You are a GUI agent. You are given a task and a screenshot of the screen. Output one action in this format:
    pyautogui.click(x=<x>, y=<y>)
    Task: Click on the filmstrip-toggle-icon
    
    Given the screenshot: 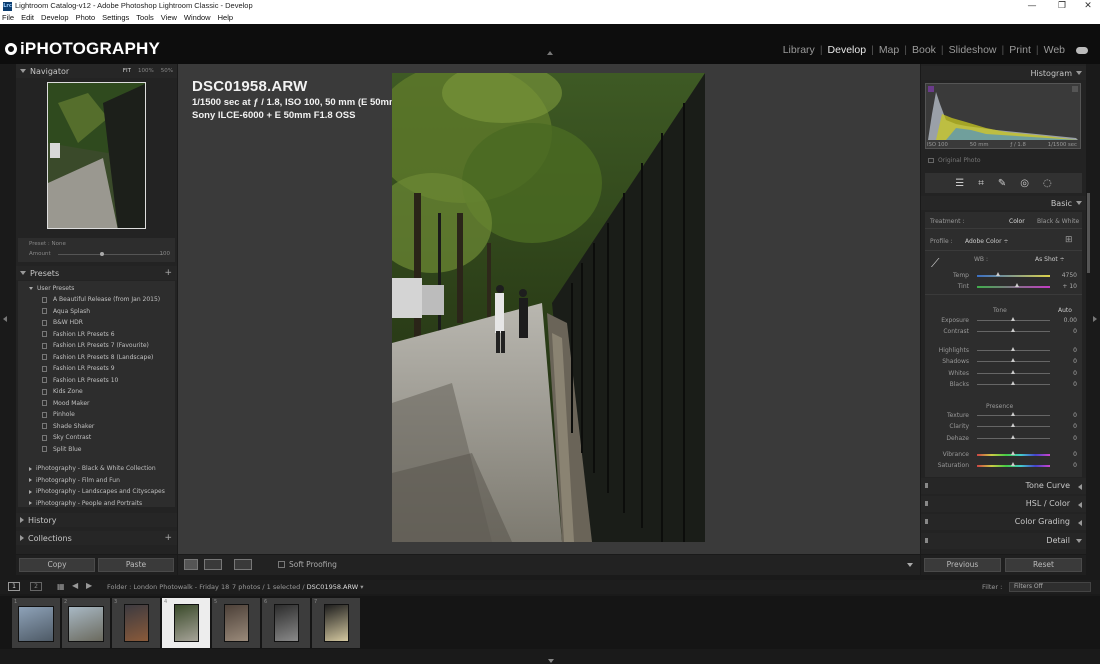 What is the action you would take?
    pyautogui.click(x=551, y=661)
    